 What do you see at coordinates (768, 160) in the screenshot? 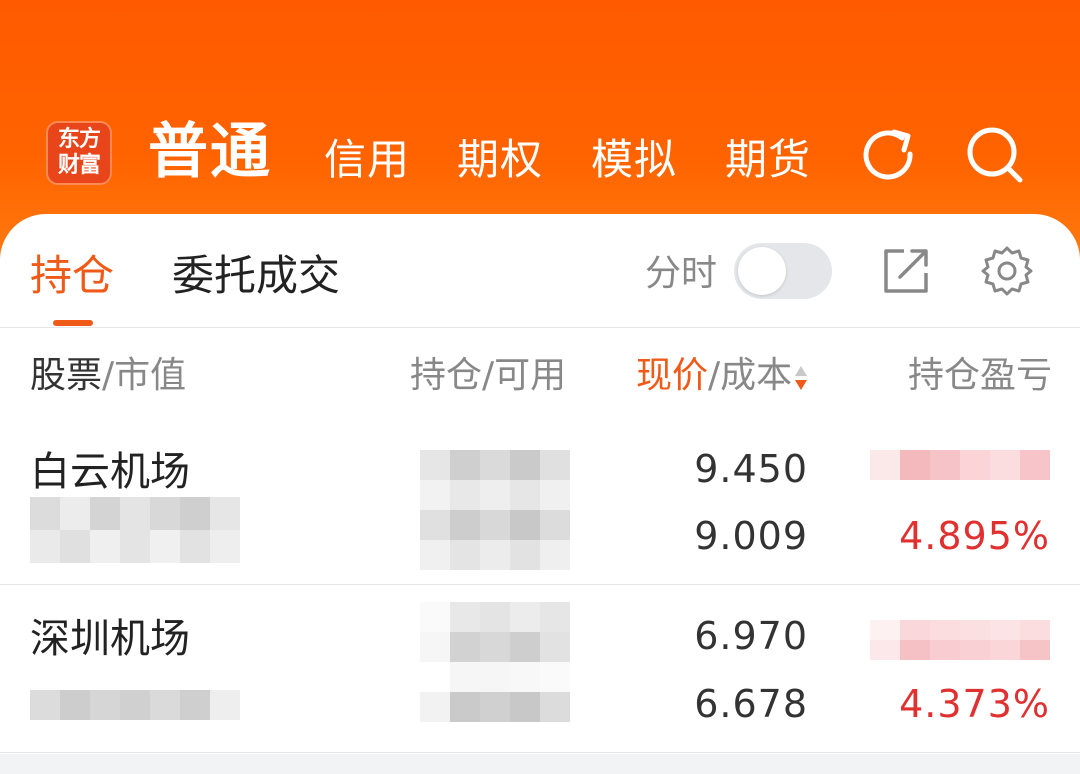
I see `tab-futures: 期货` at bounding box center [768, 160].